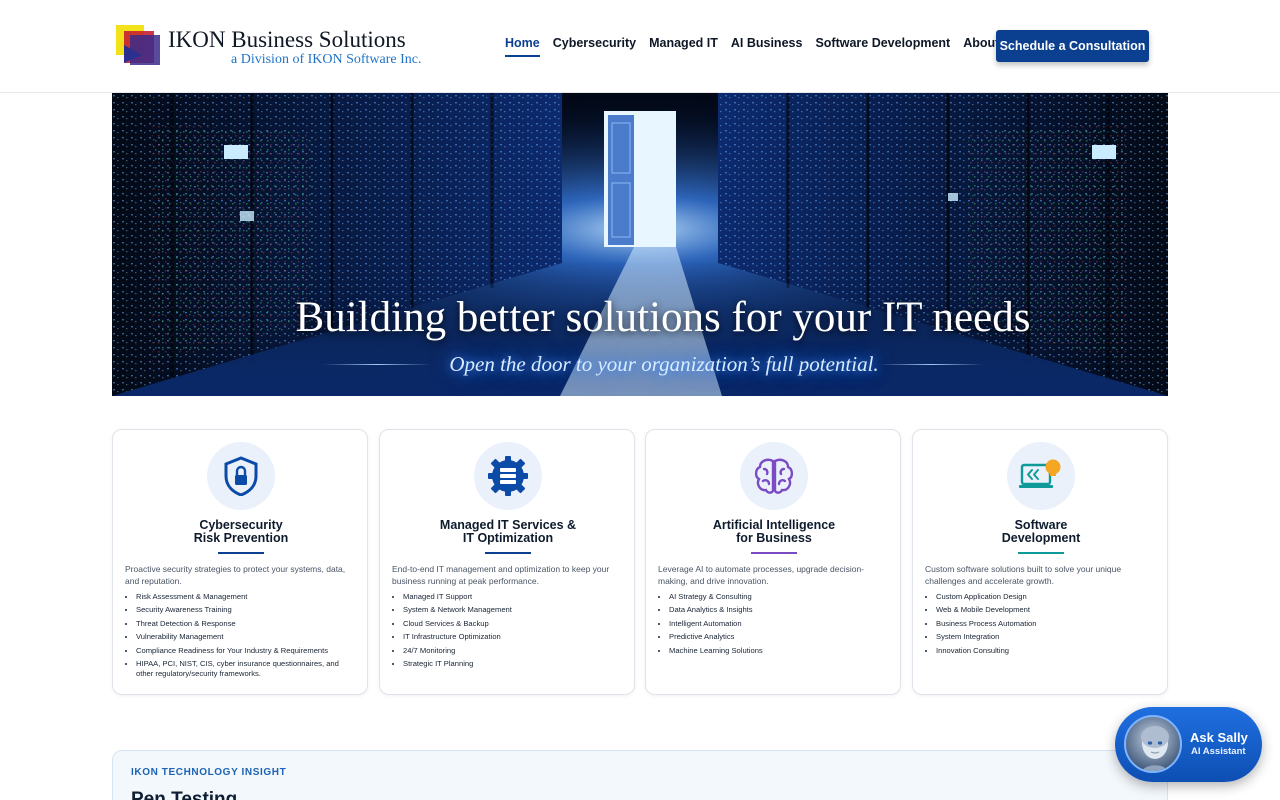  What do you see at coordinates (522, 46) in the screenshot?
I see `nav-home: Home` at bounding box center [522, 46].